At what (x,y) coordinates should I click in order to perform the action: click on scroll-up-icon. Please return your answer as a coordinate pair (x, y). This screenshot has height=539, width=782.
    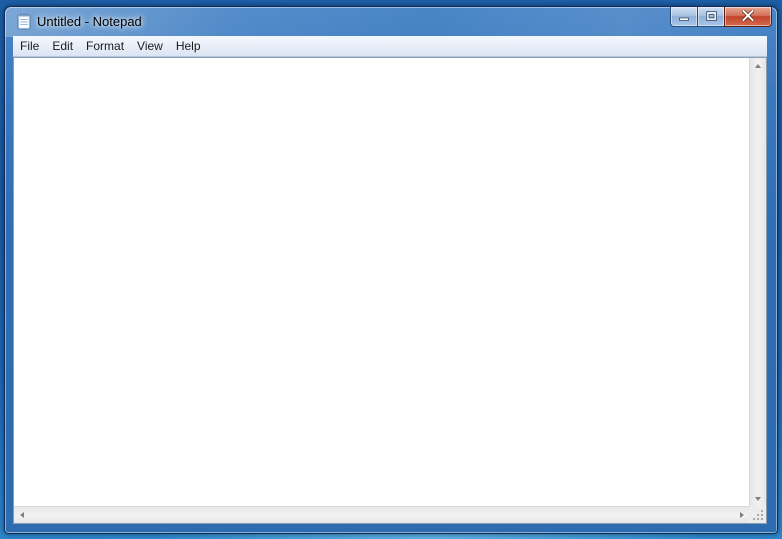
    Looking at the image, I should click on (758, 66).